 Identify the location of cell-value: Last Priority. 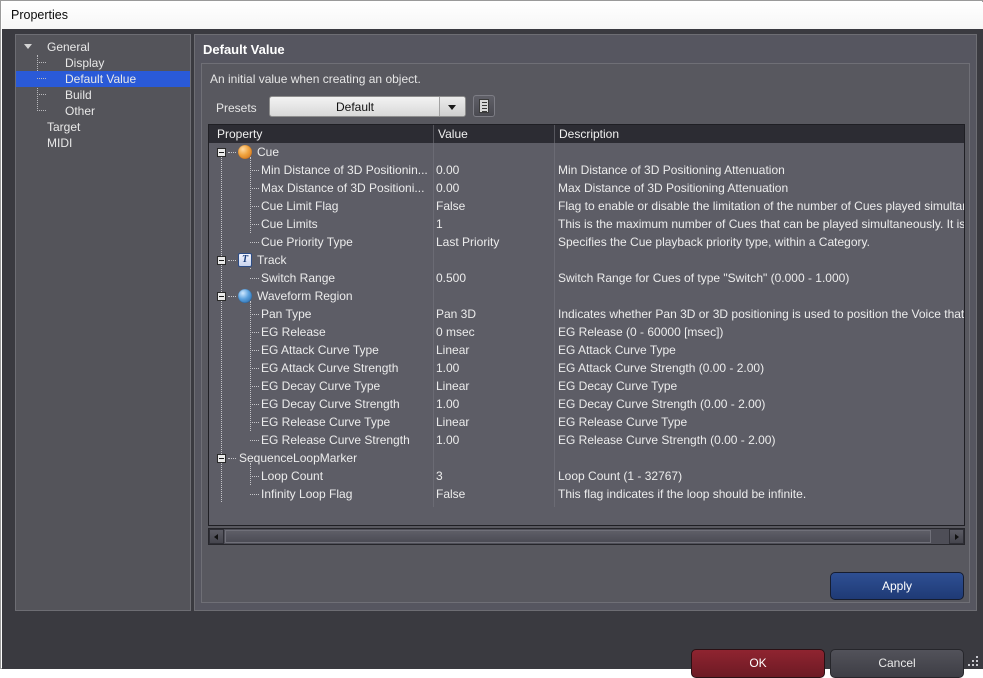
(495, 242).